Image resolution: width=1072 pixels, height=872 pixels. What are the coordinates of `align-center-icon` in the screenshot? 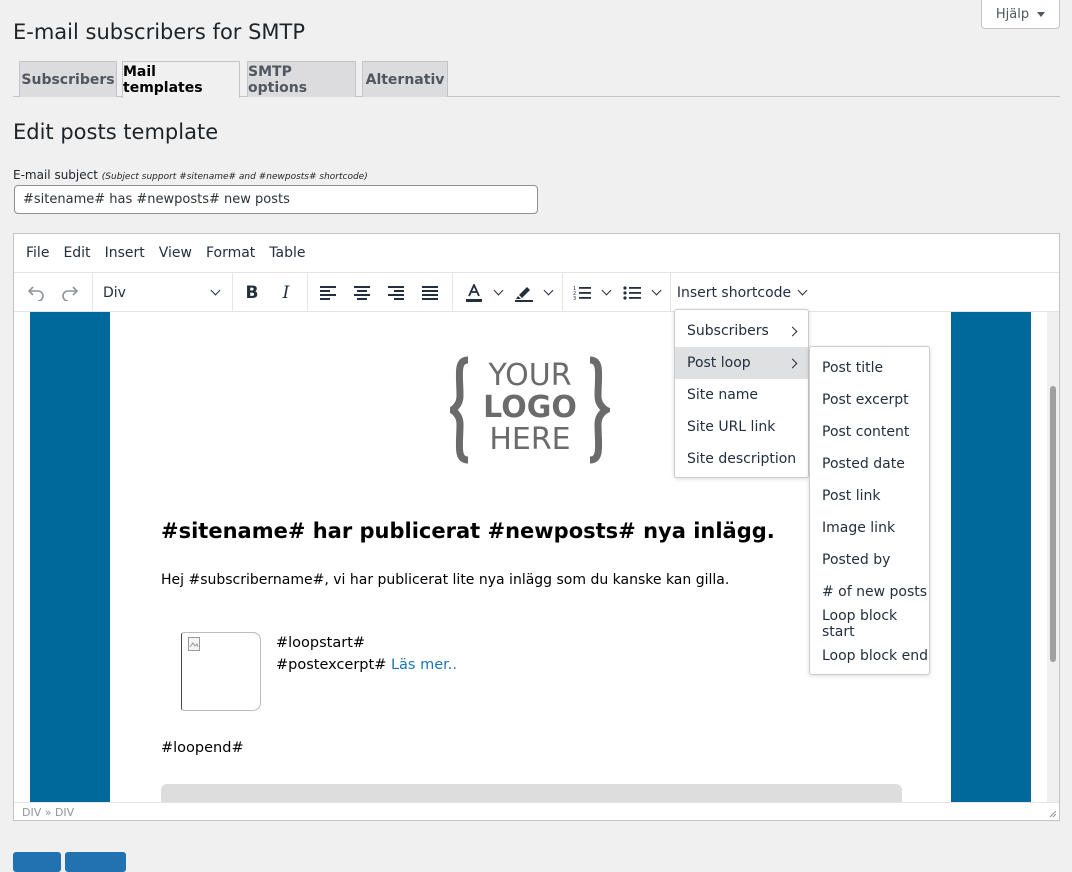 It's located at (362, 292).